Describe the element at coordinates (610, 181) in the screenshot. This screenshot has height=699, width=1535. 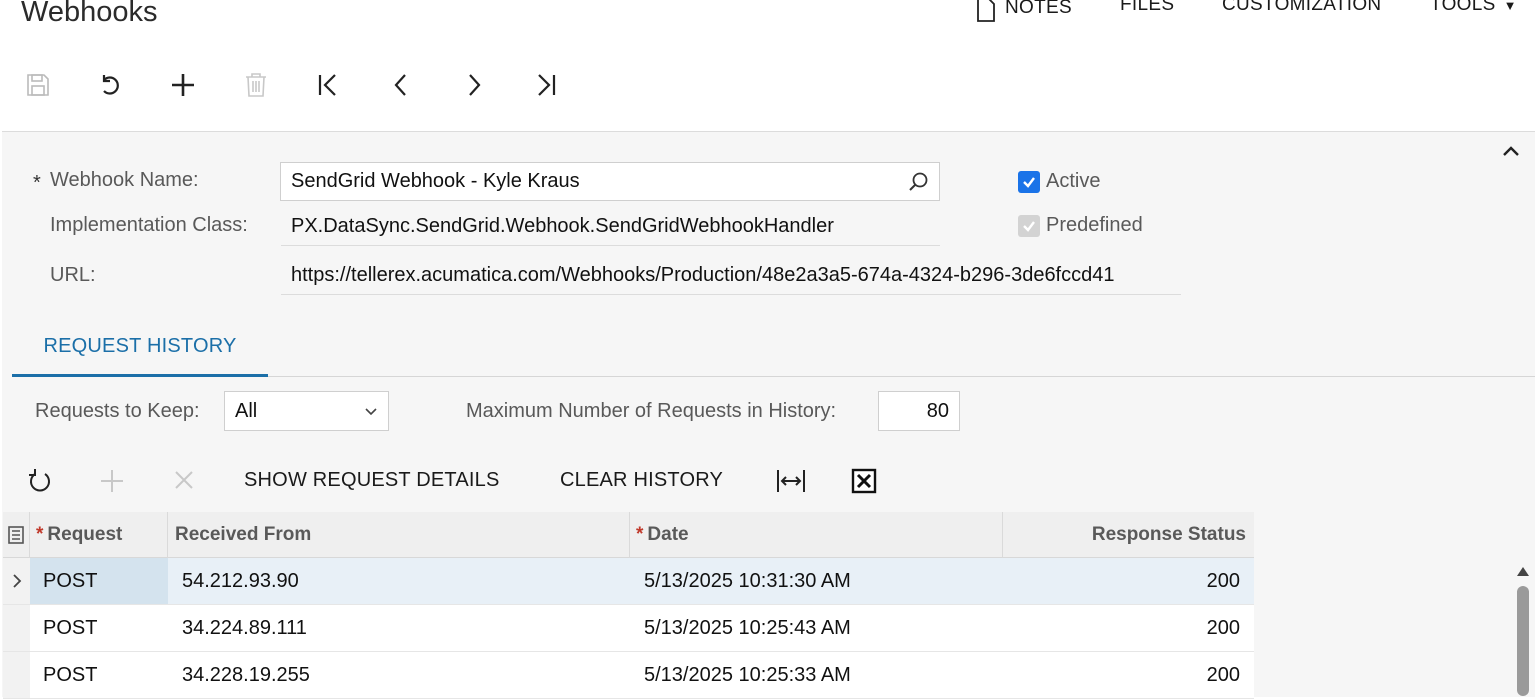
I see `webhook-name-input: SendGrid Webhook - Kyle Kraus` at that location.